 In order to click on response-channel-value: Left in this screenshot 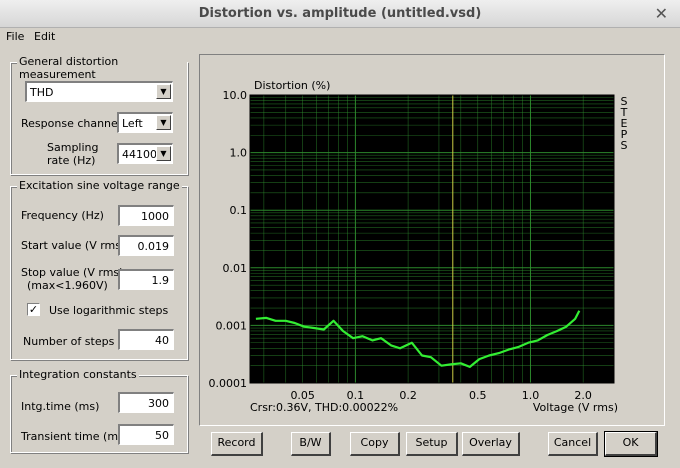, I will do `click(132, 123)`.